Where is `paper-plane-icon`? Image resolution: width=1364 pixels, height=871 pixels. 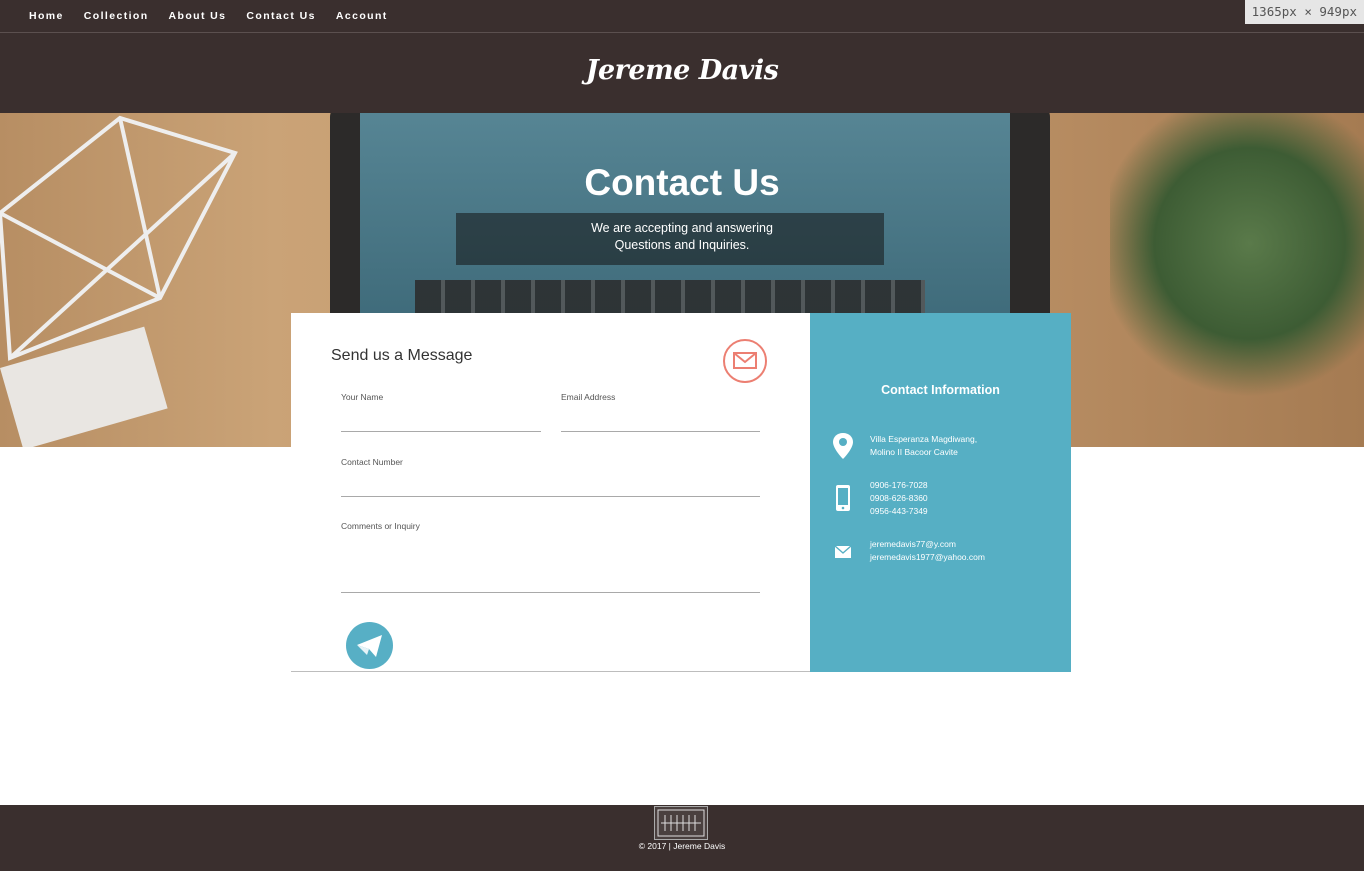 paper-plane-icon is located at coordinates (369, 646).